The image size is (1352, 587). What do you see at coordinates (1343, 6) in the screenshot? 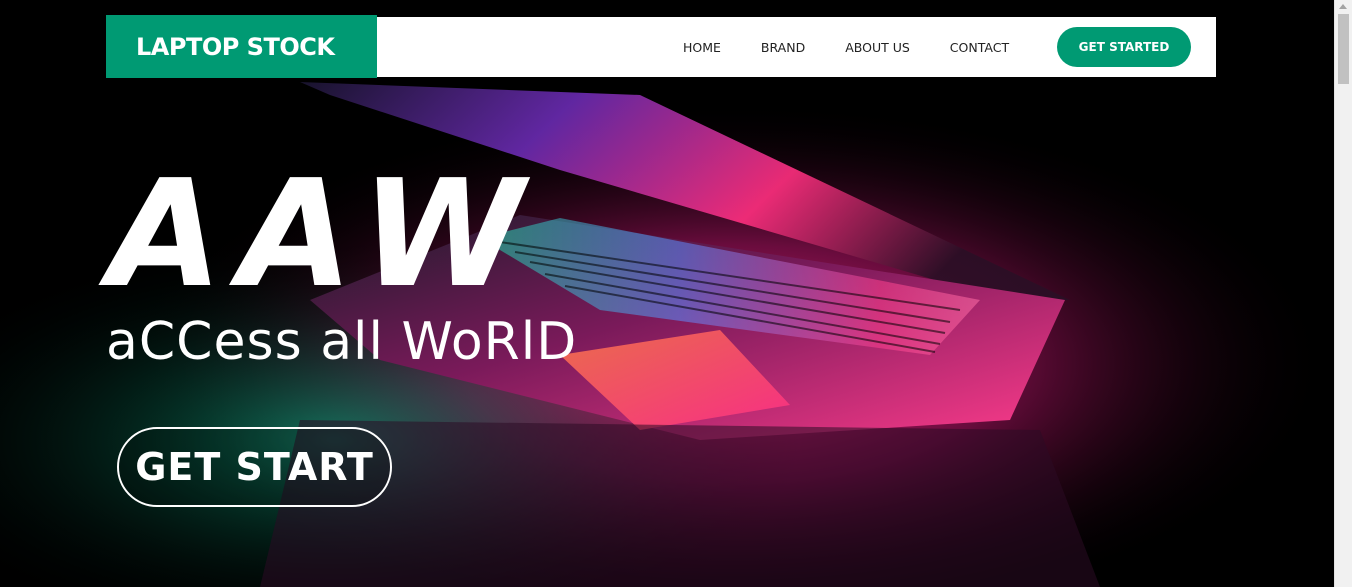
I see `scroll-up-arrow-icon` at bounding box center [1343, 6].